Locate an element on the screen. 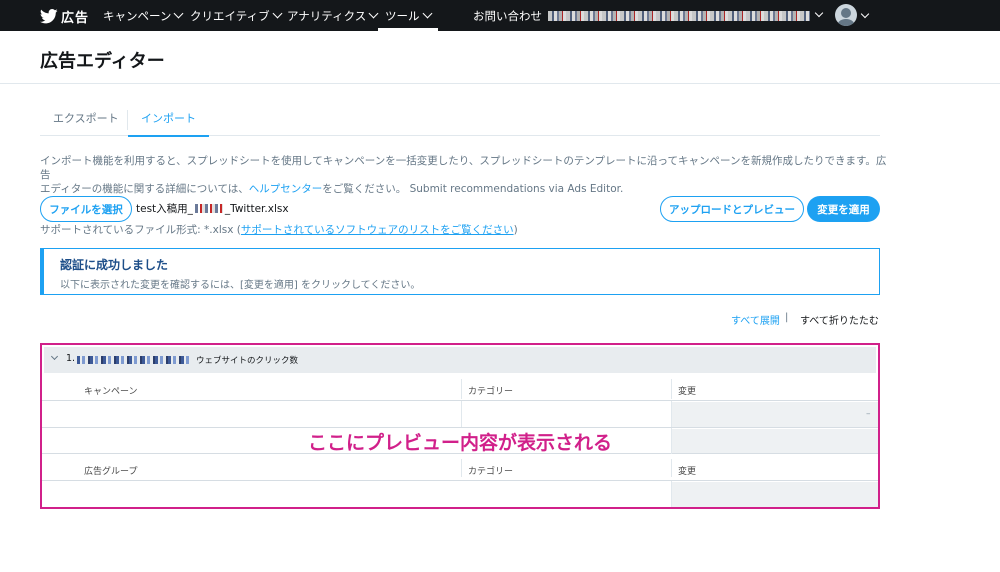  redacted-file-part is located at coordinates (208, 208).